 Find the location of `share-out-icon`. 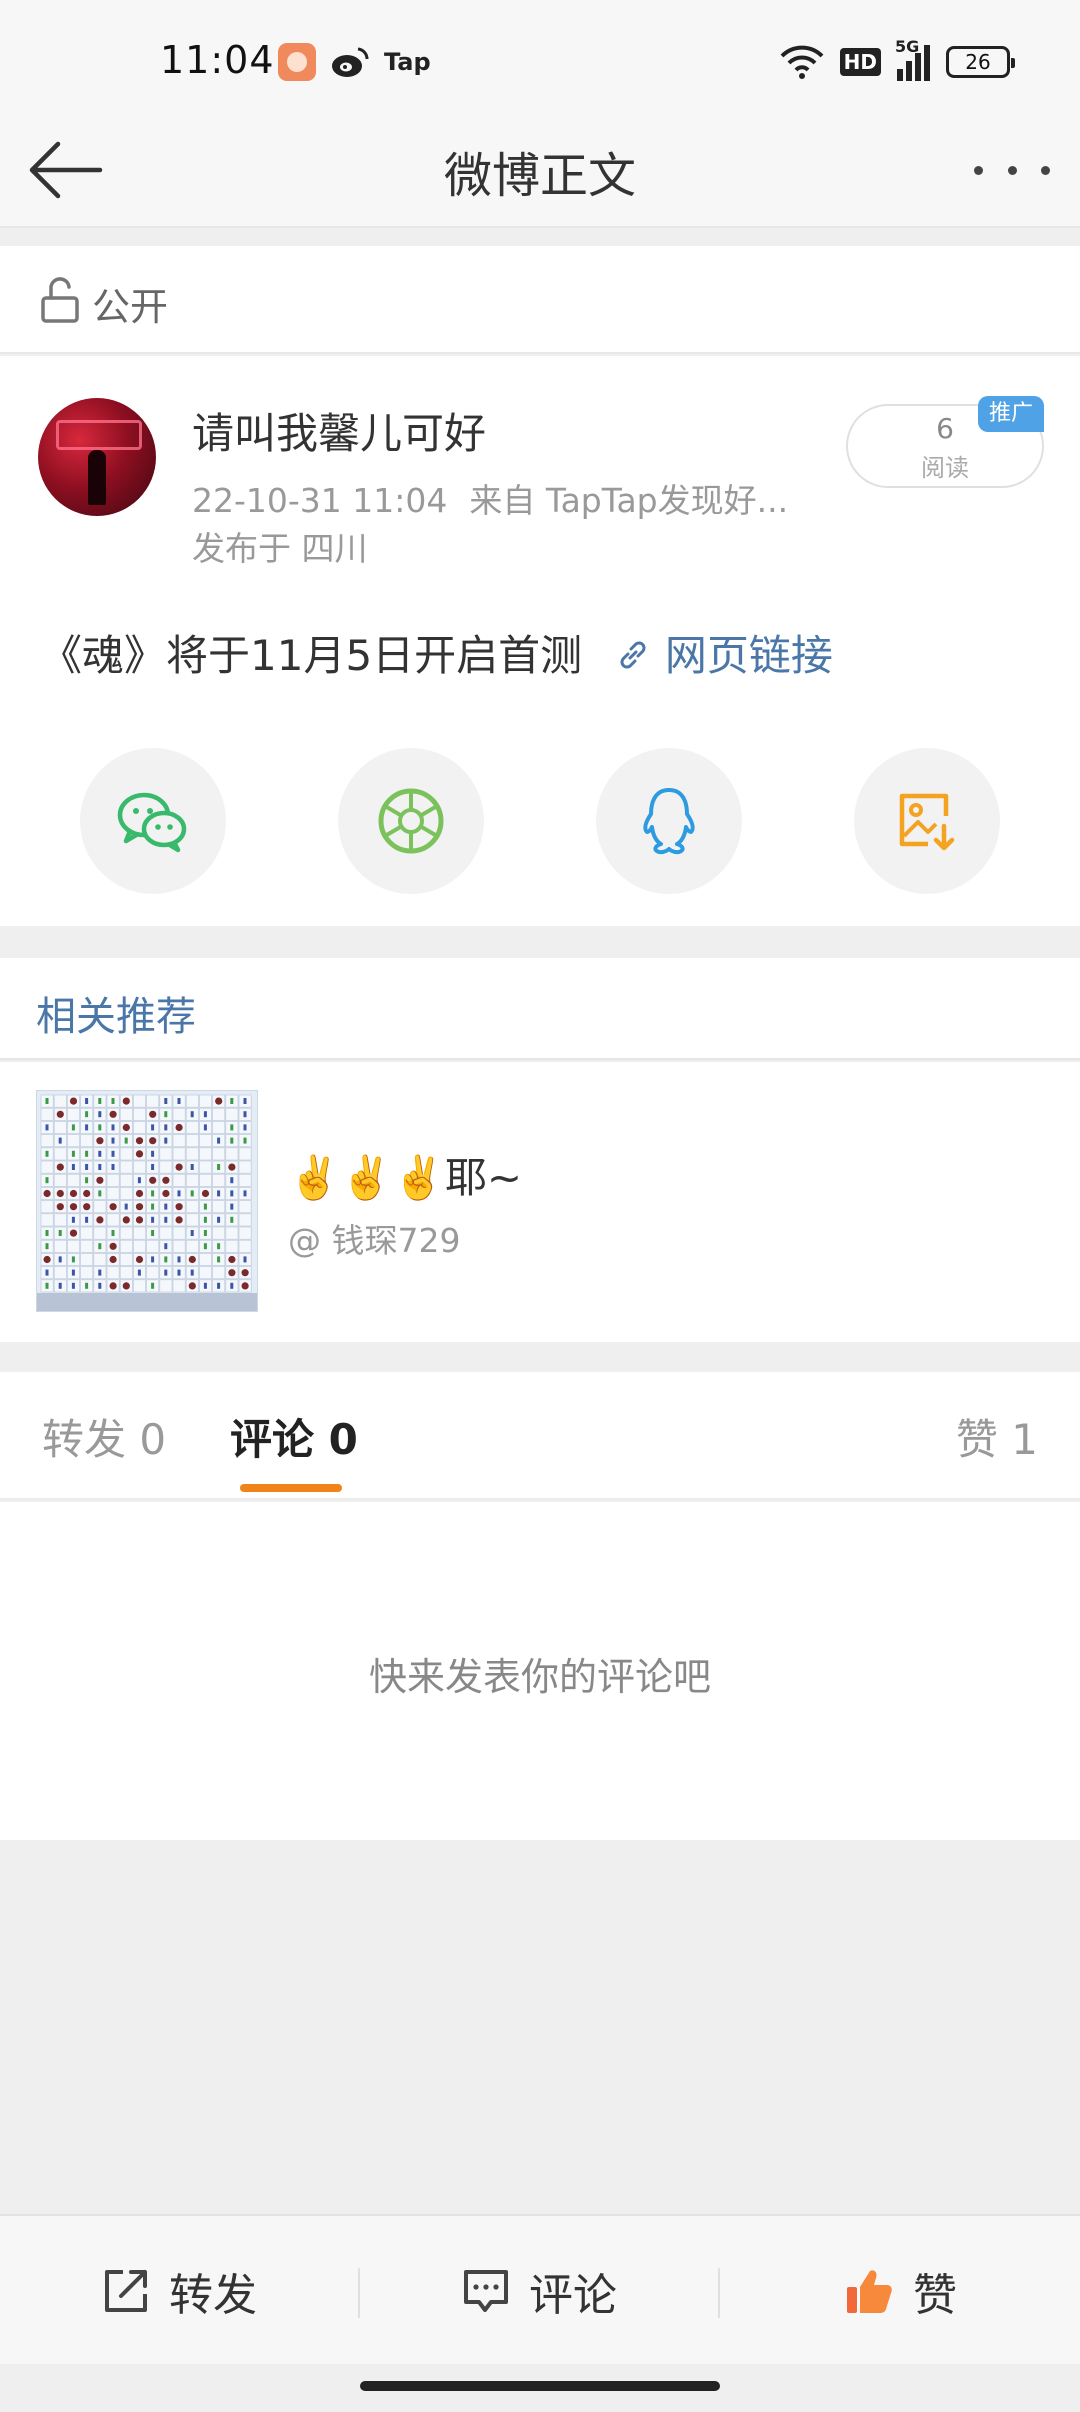

share-out-icon is located at coordinates (126, 2291).